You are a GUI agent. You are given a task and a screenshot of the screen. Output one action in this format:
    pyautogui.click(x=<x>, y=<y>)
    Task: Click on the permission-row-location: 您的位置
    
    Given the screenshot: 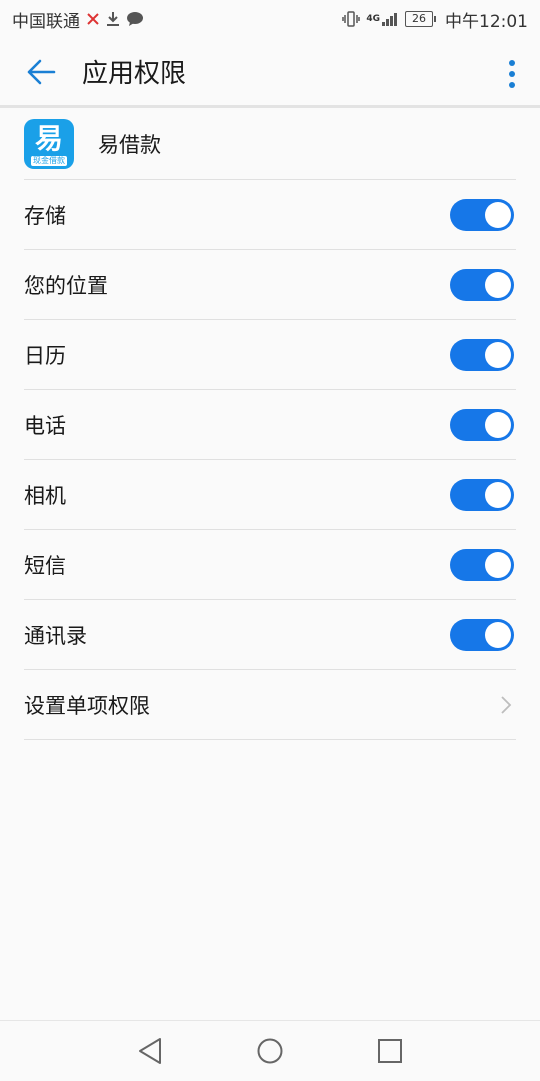 What is the action you would take?
    pyautogui.click(x=270, y=285)
    